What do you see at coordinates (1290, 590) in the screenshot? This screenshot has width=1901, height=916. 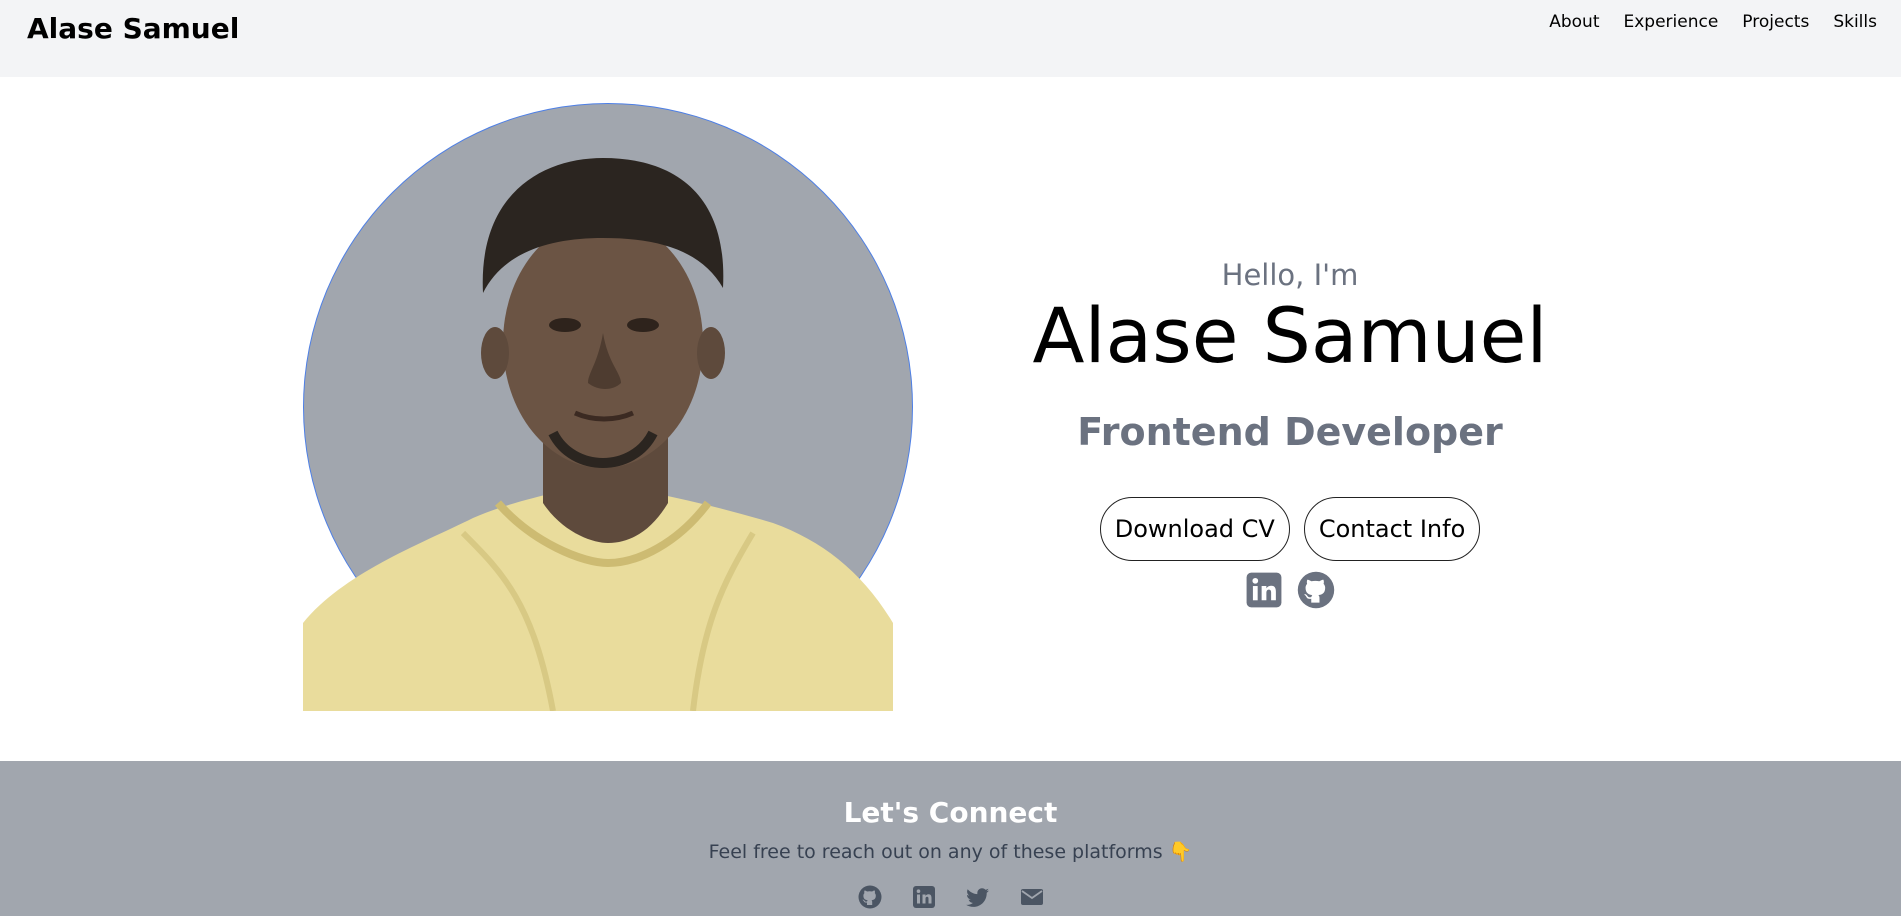 I see `hero-social-links` at bounding box center [1290, 590].